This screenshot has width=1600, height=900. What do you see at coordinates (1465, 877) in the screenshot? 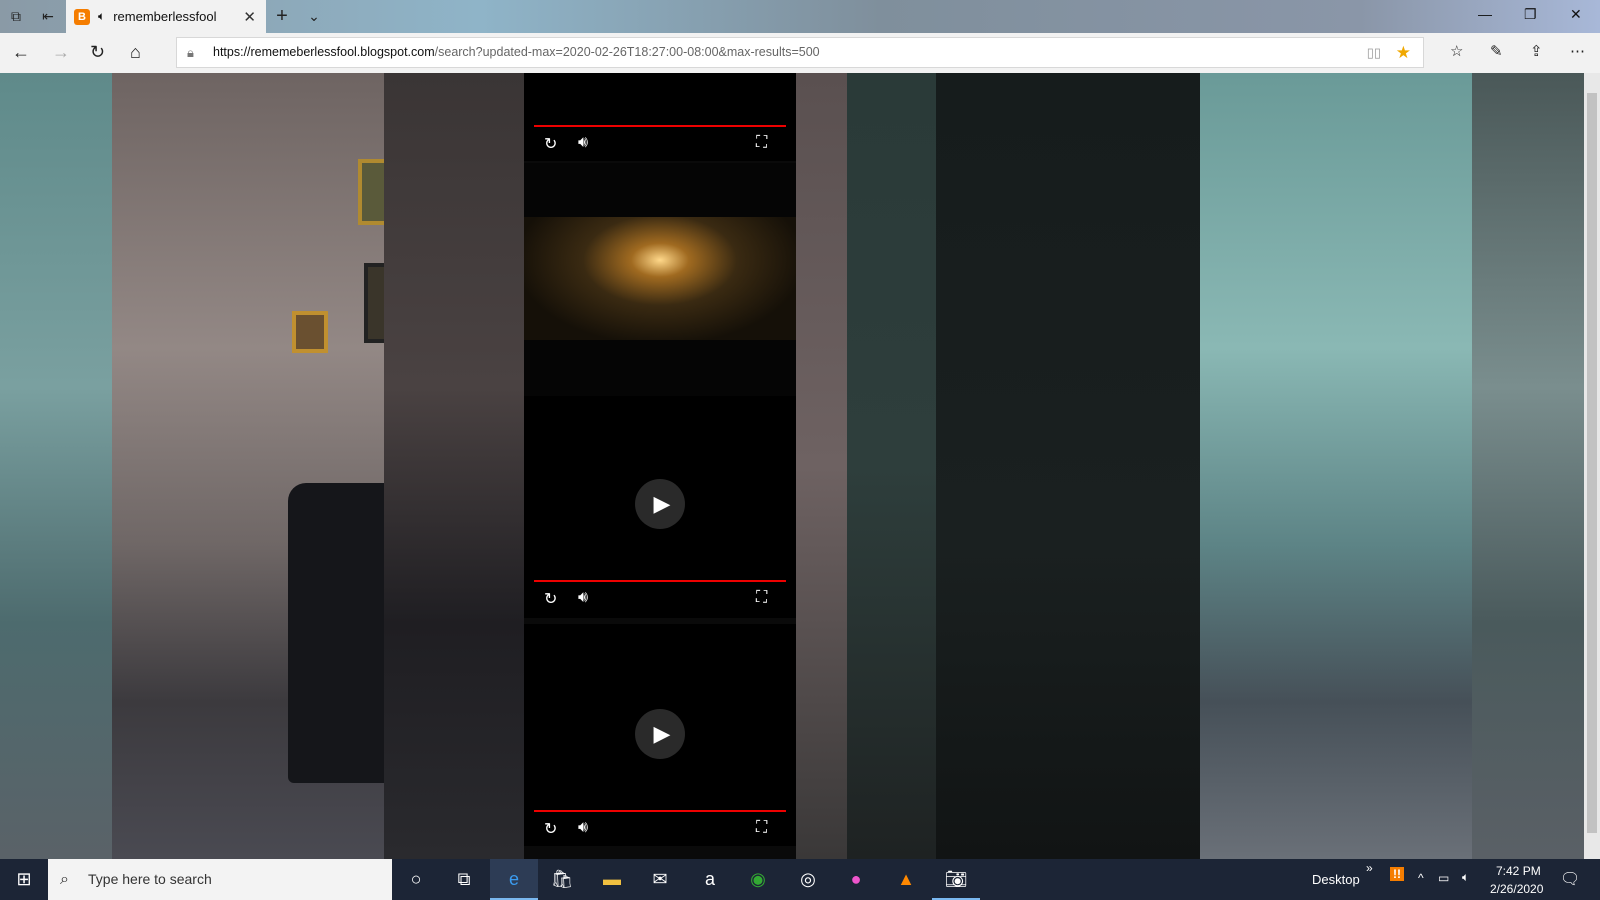
I see `volume-tray-icon: 🔈︎` at bounding box center [1465, 877].